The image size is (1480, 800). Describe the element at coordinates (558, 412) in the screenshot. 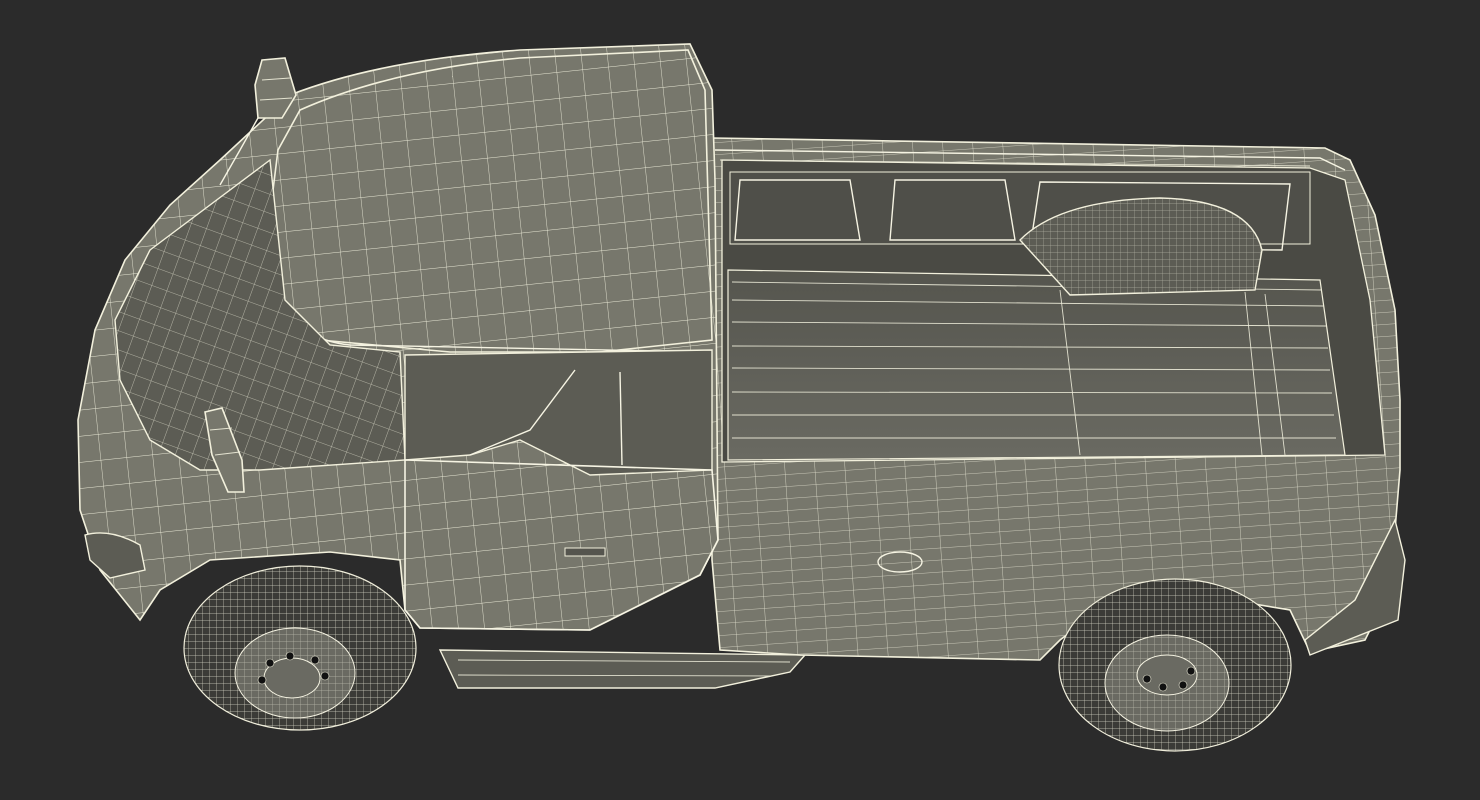

I see `side-window` at that location.